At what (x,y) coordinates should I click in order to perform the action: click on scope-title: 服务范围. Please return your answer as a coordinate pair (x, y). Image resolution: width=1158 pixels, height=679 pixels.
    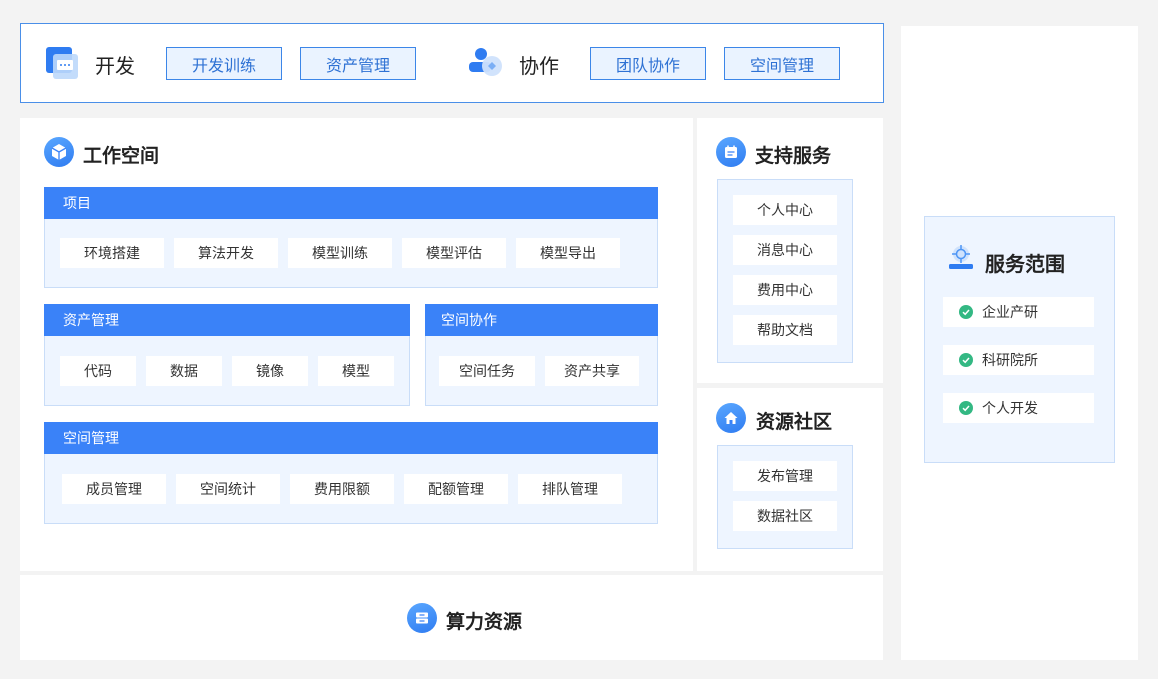
    Looking at the image, I should click on (1025, 264).